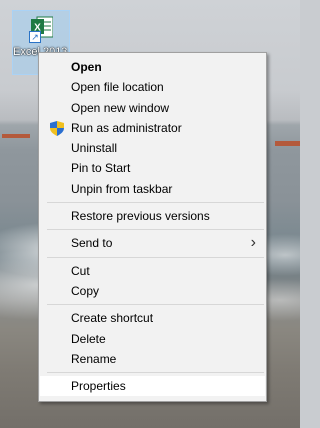 This screenshot has height=428, width=320. Describe the element at coordinates (152, 271) in the screenshot. I see `menu-item-cut: Cut` at that location.